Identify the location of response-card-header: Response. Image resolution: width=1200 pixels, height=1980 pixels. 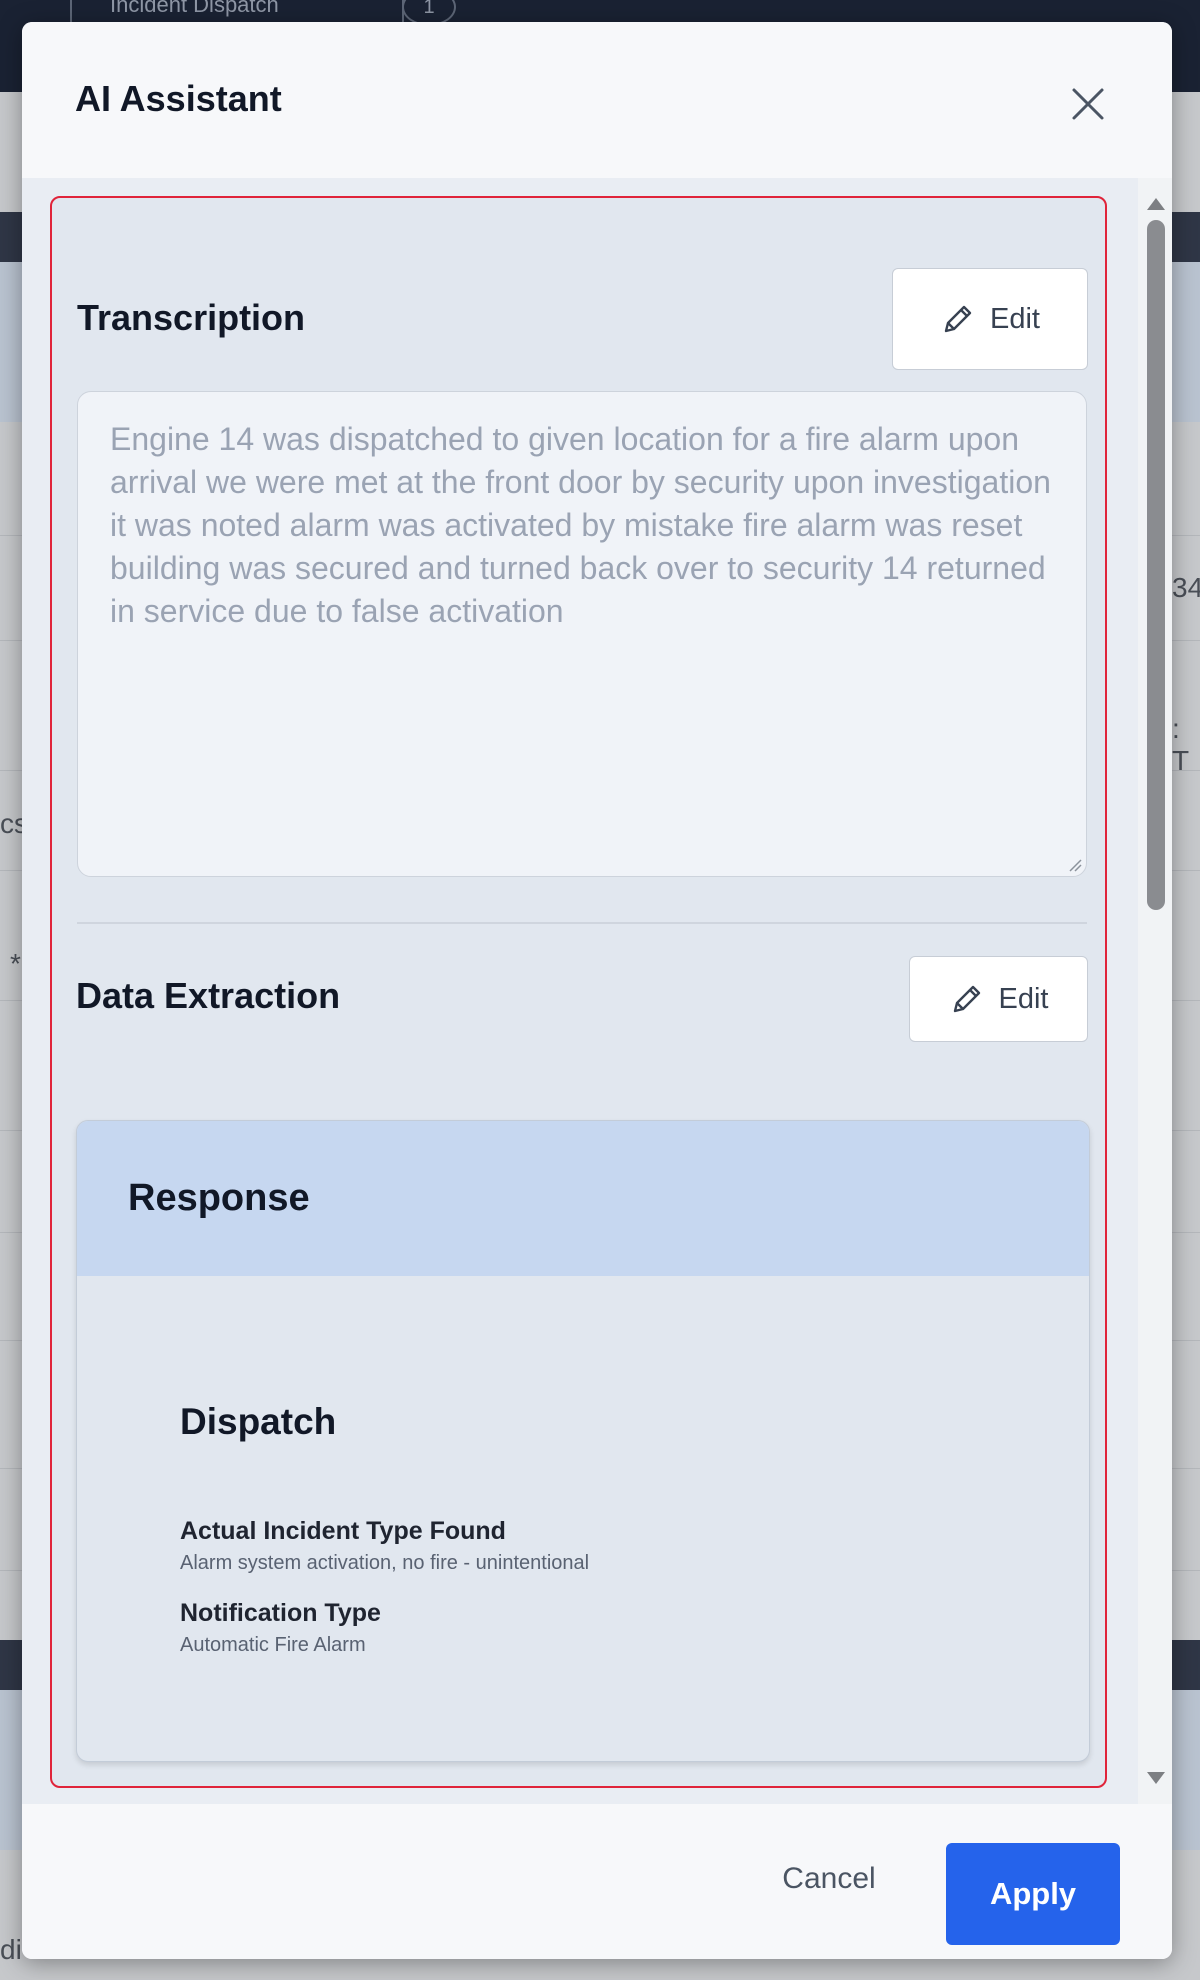
(583, 1198).